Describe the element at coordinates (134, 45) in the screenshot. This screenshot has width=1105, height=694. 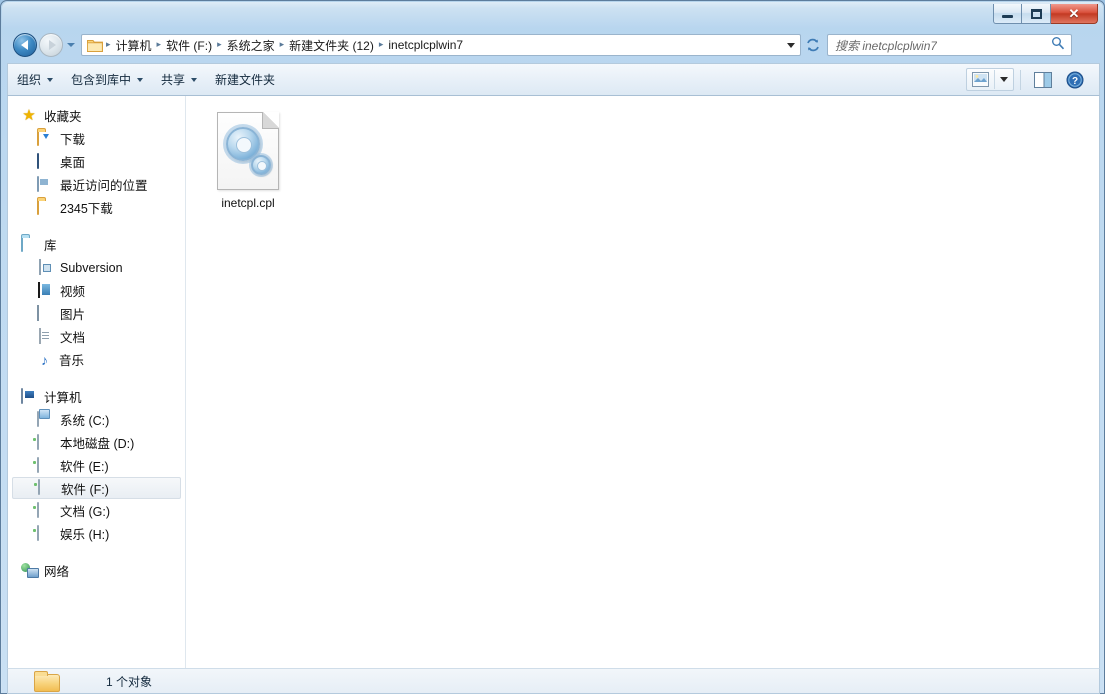
I see `breadcrumb-item-0: 计算机` at that location.